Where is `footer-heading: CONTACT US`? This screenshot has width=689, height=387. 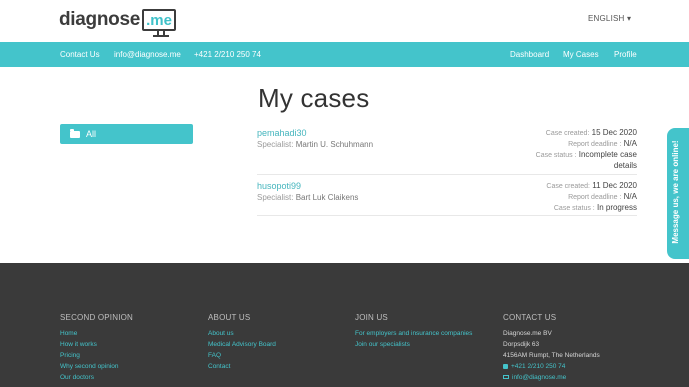 footer-heading: CONTACT US is located at coordinates (530, 317).